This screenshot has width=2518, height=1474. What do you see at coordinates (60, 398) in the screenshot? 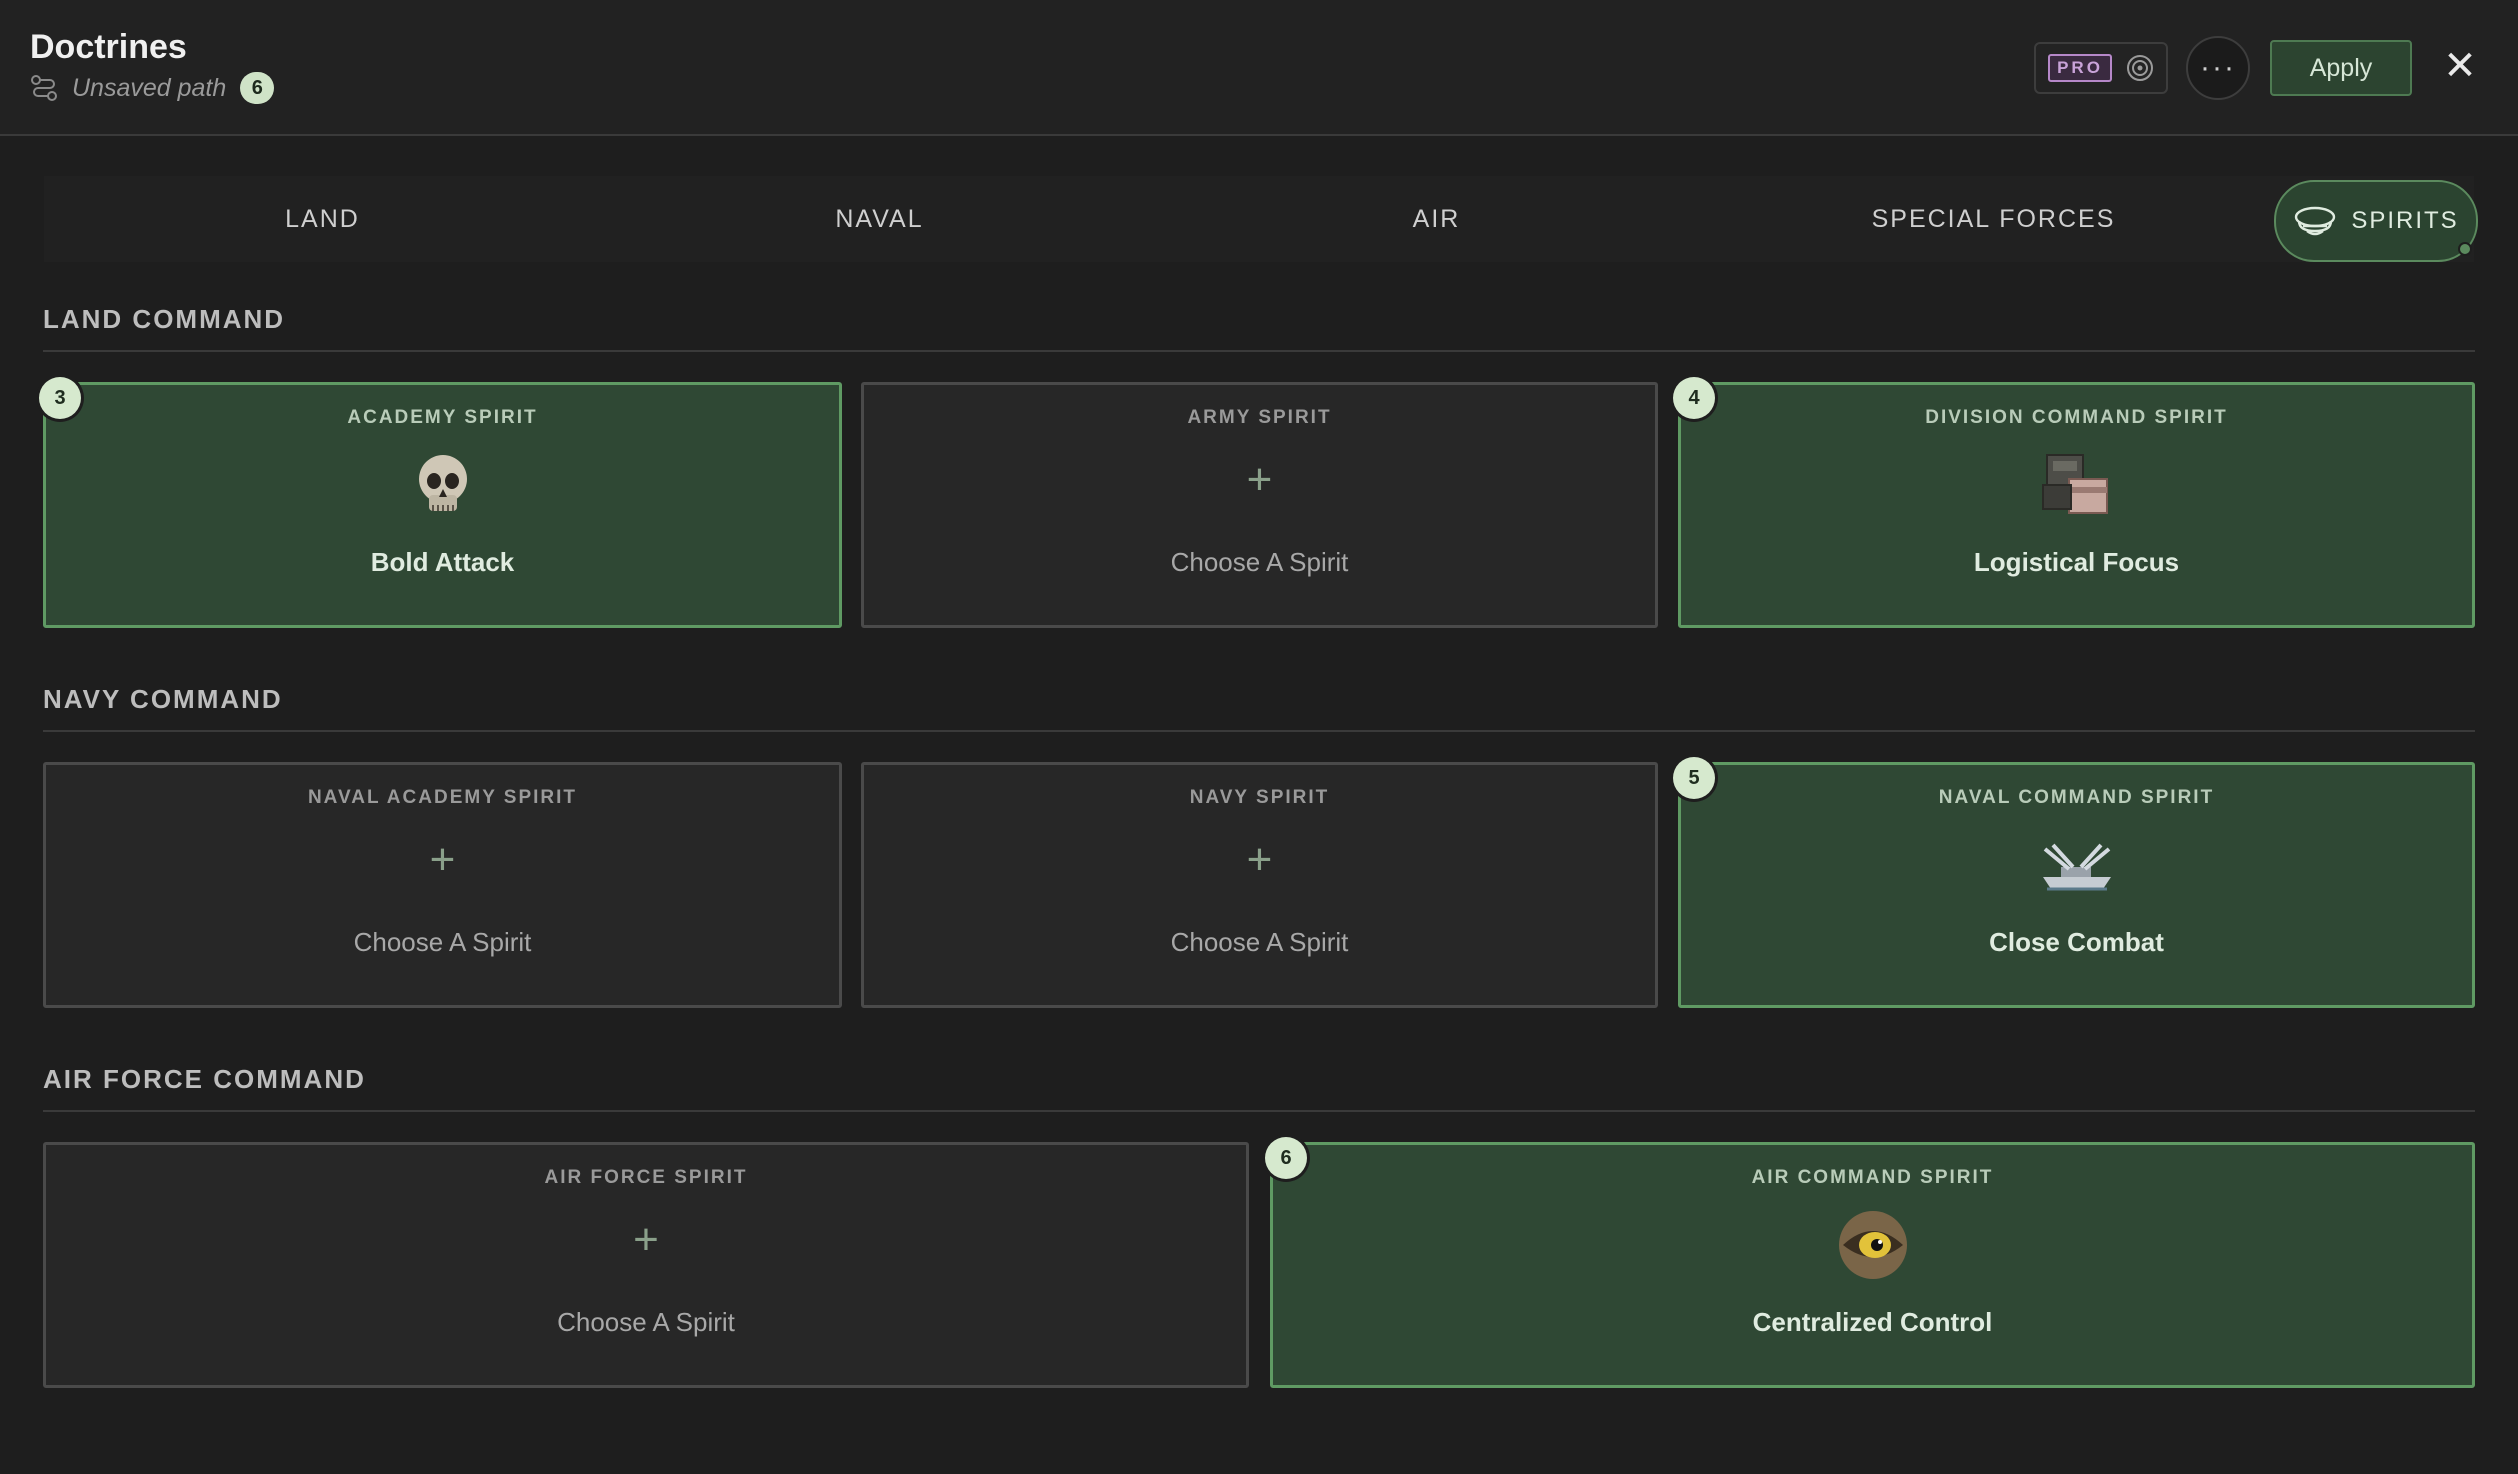
I see `order-badge: 3` at bounding box center [60, 398].